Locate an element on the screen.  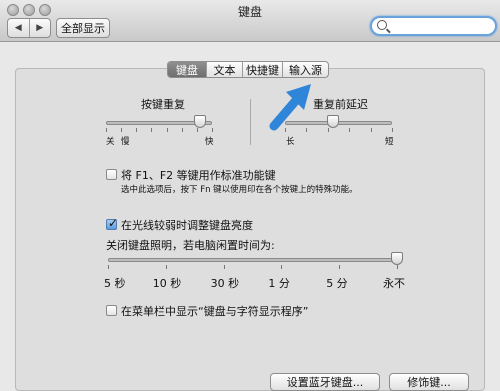
back-button: ◀ is located at coordinates (18, 28).